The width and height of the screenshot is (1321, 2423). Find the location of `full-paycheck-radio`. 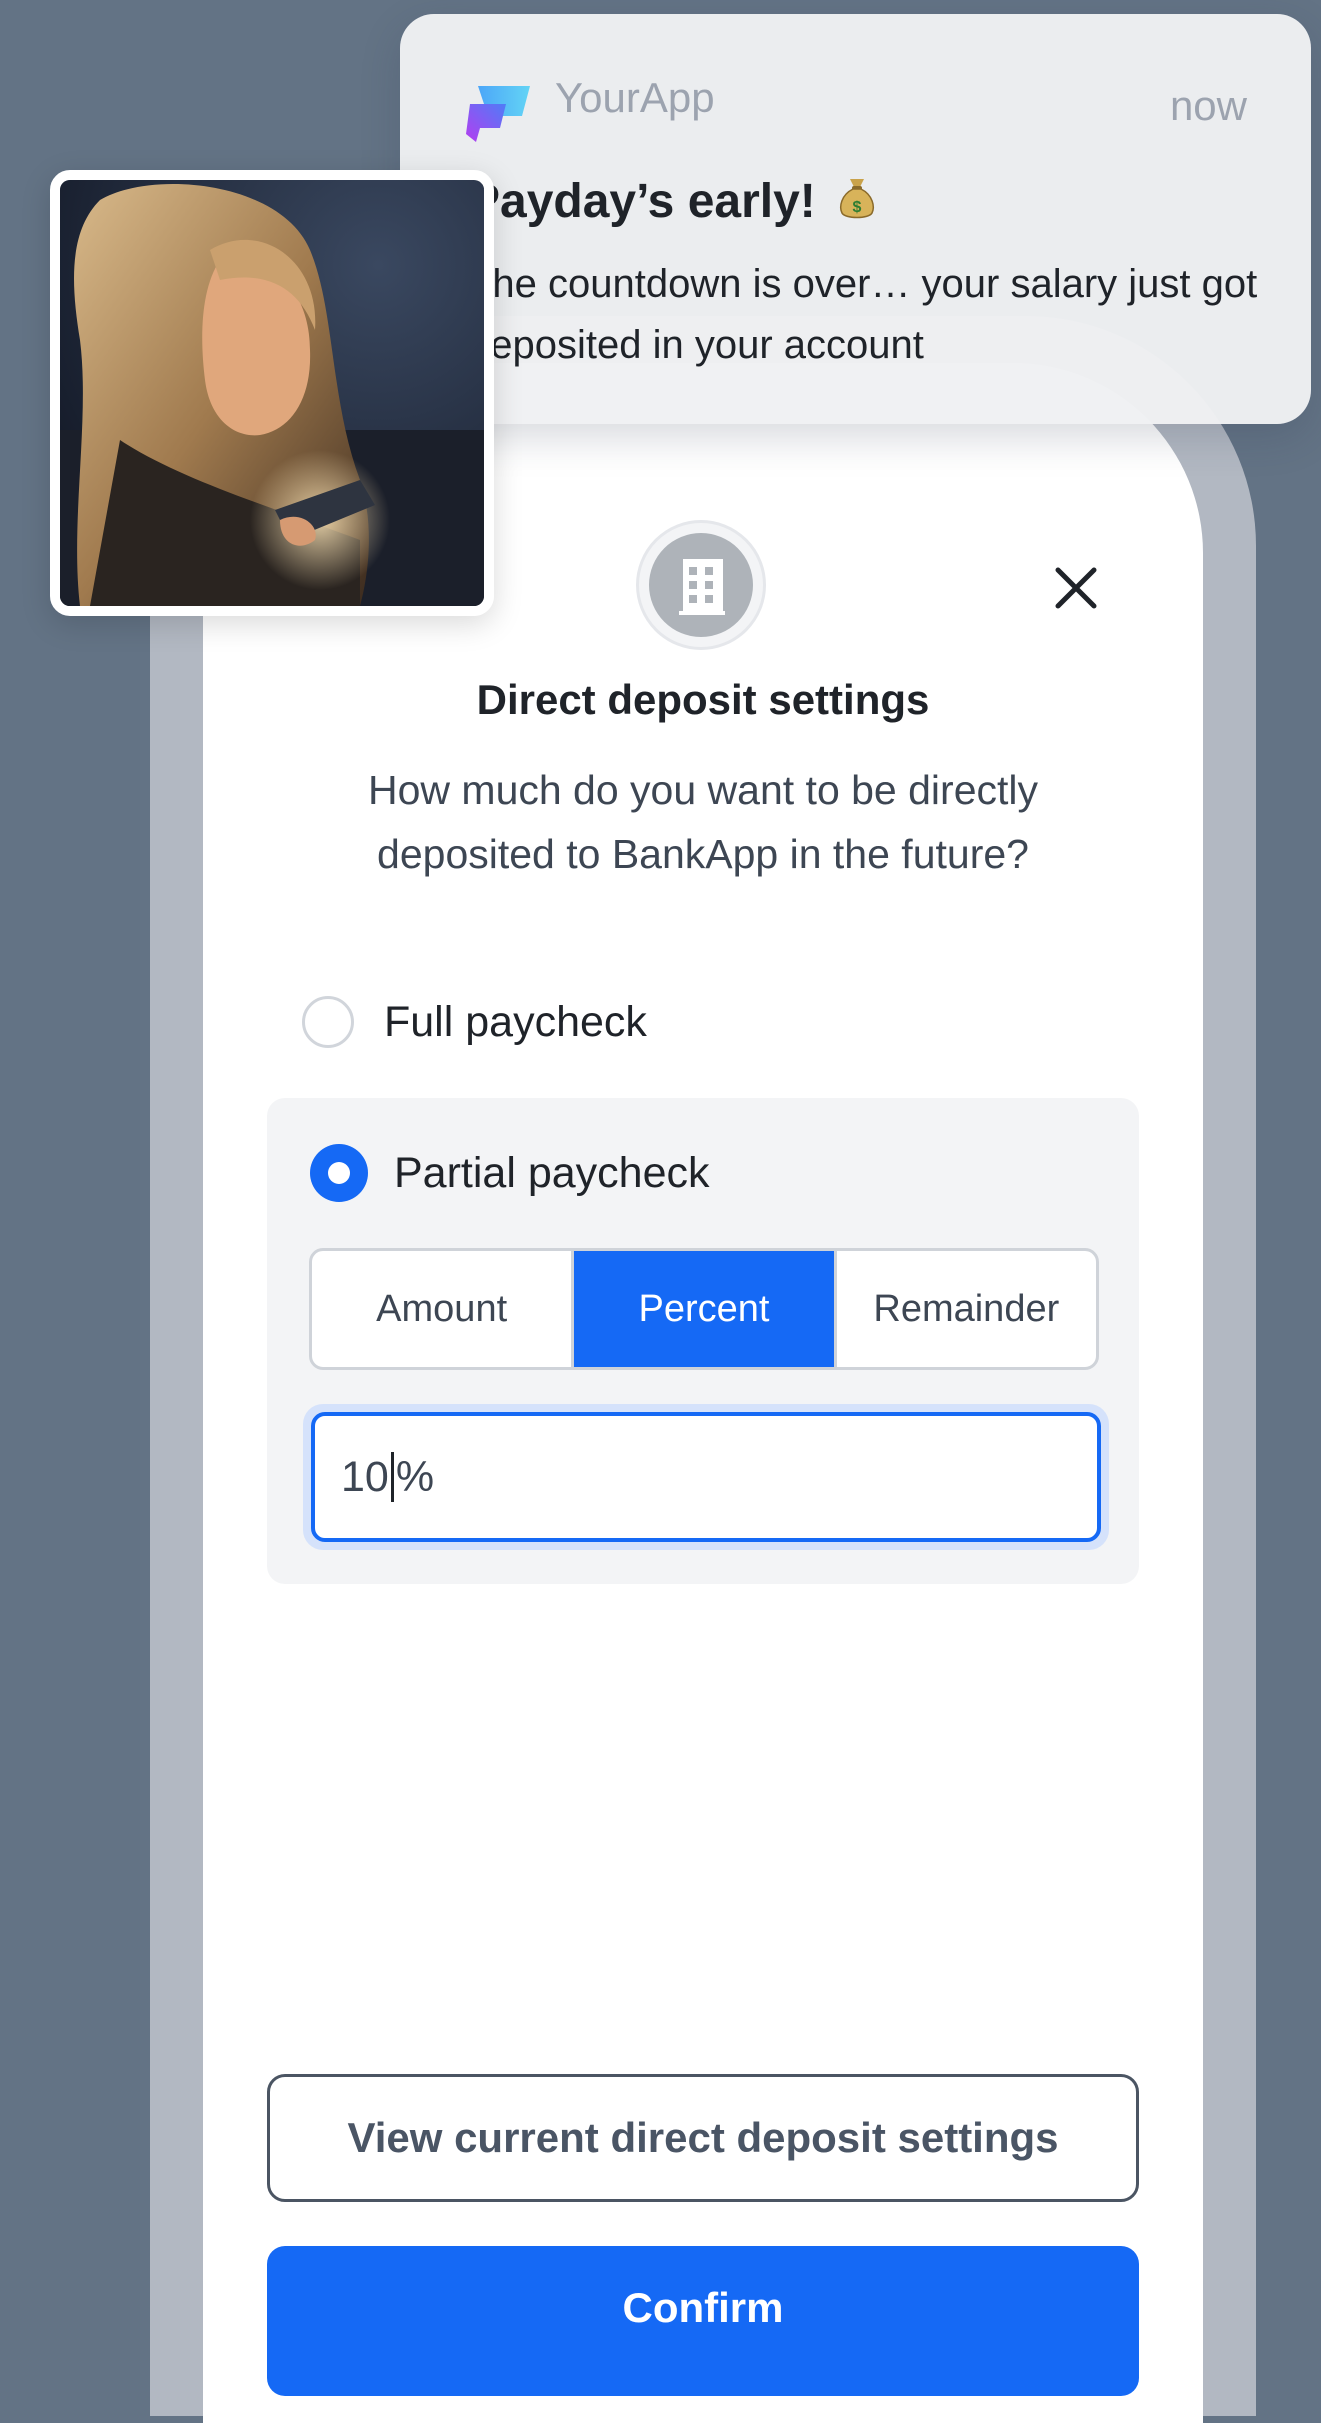

full-paycheck-radio is located at coordinates (328, 1022).